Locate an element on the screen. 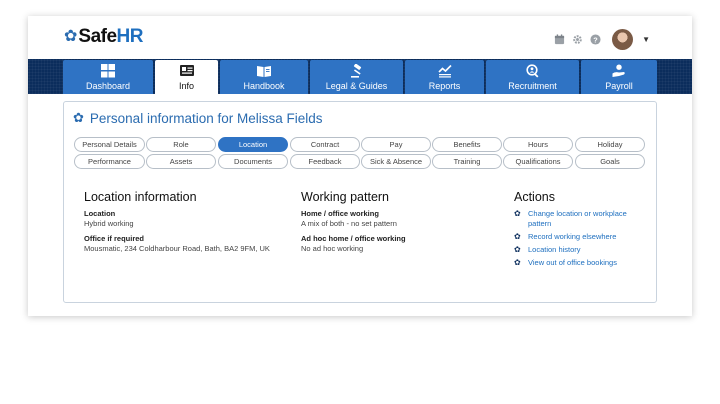 The image size is (720, 404). subtab-contract: Contract is located at coordinates (325, 144).